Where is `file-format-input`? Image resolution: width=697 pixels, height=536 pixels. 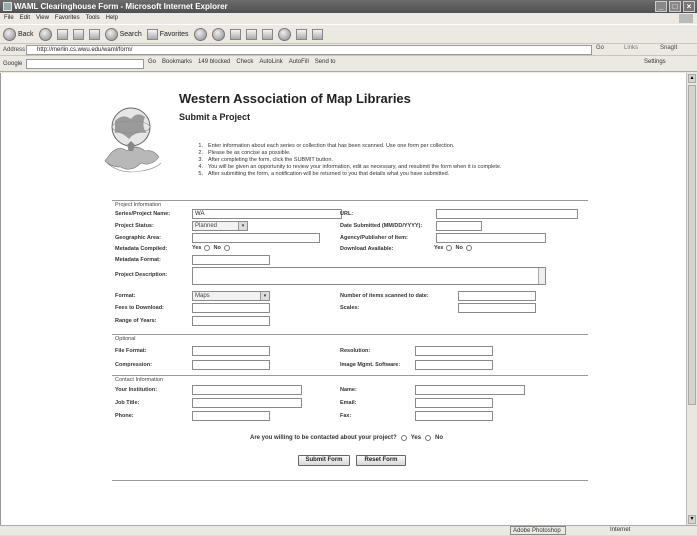 file-format-input is located at coordinates (231, 351).